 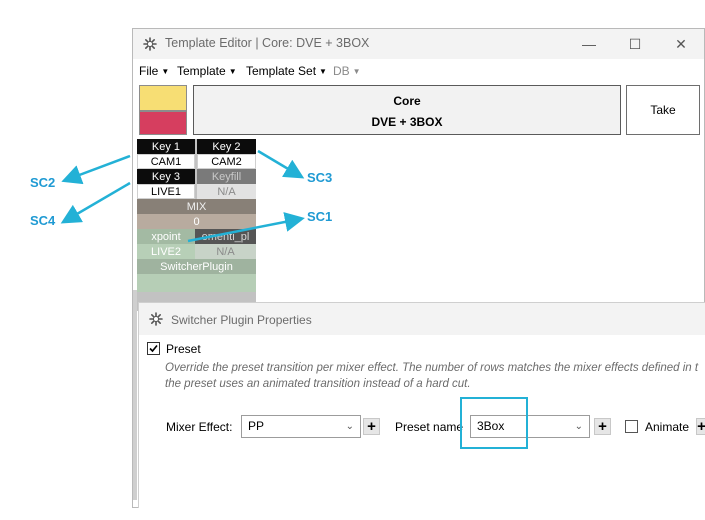 I want to click on close-icon: ✕, so click(x=681, y=44).